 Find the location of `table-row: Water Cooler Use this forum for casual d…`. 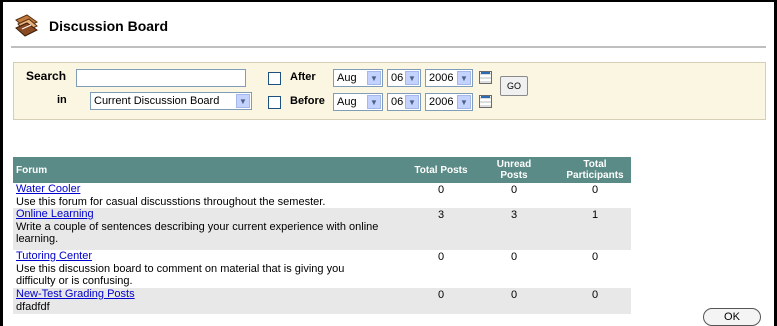

table-row: Water Cooler Use this forum for casual d… is located at coordinates (322, 195).